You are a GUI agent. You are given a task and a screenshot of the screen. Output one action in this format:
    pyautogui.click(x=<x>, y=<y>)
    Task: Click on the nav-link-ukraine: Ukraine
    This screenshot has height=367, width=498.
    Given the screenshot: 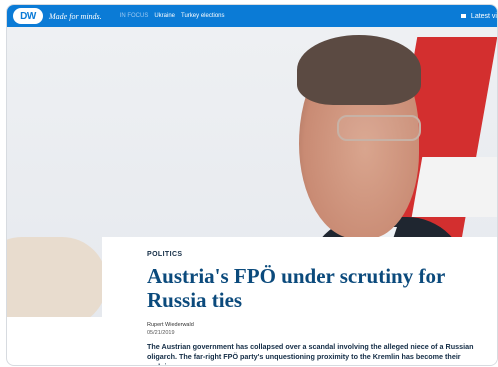 What is the action you would take?
    pyautogui.click(x=164, y=16)
    